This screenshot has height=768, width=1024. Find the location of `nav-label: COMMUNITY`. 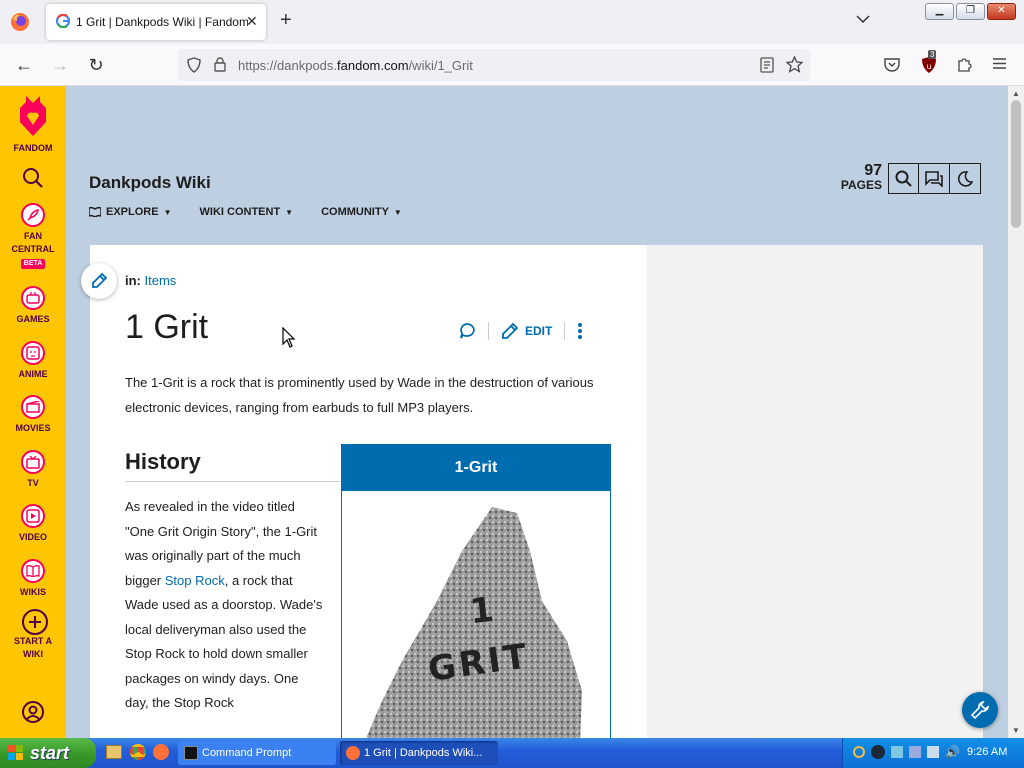

nav-label: COMMUNITY is located at coordinates (355, 212).